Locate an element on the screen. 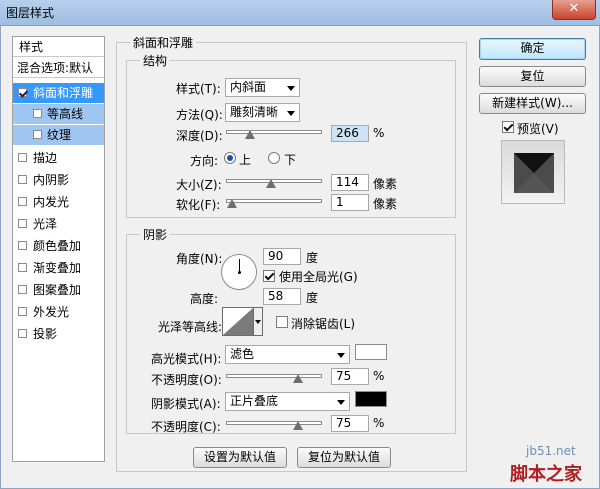  direction-up-label: 上 is located at coordinates (245, 160).